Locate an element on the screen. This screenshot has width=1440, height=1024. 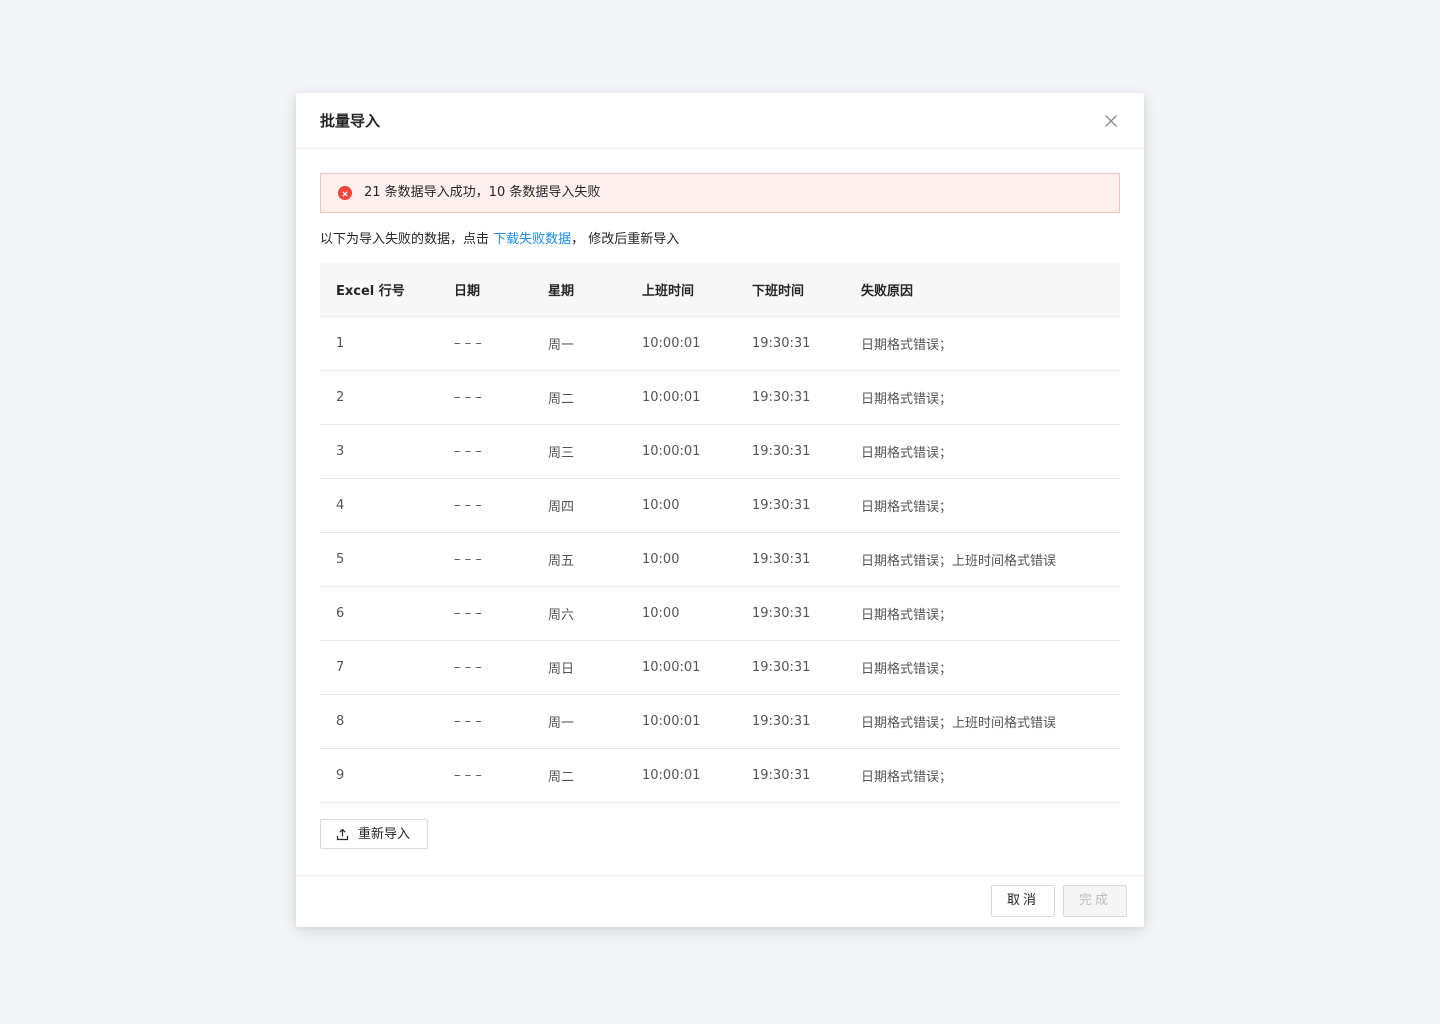
table-header-row: Excel 行号 日期 星期 上班时间 下班时间 失败原因 is located at coordinates (720, 290).